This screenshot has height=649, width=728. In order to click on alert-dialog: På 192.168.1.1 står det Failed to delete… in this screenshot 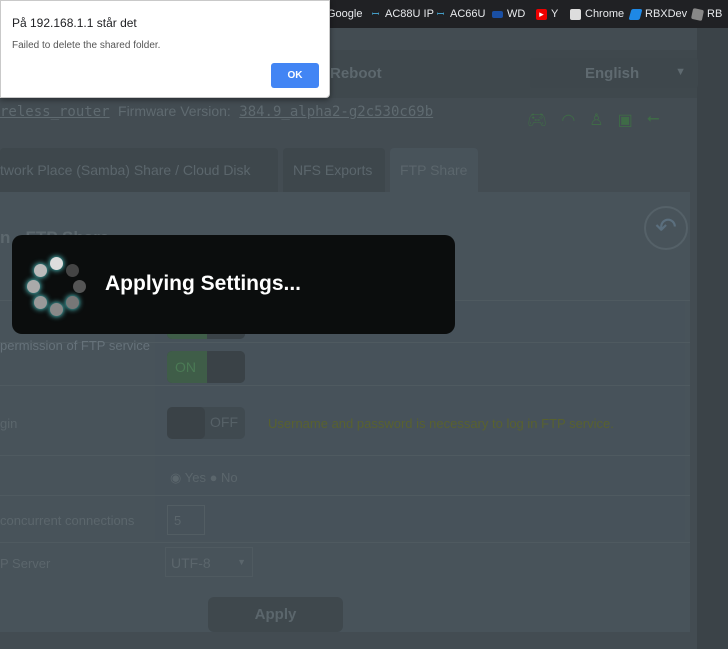, I will do `click(165, 49)`.